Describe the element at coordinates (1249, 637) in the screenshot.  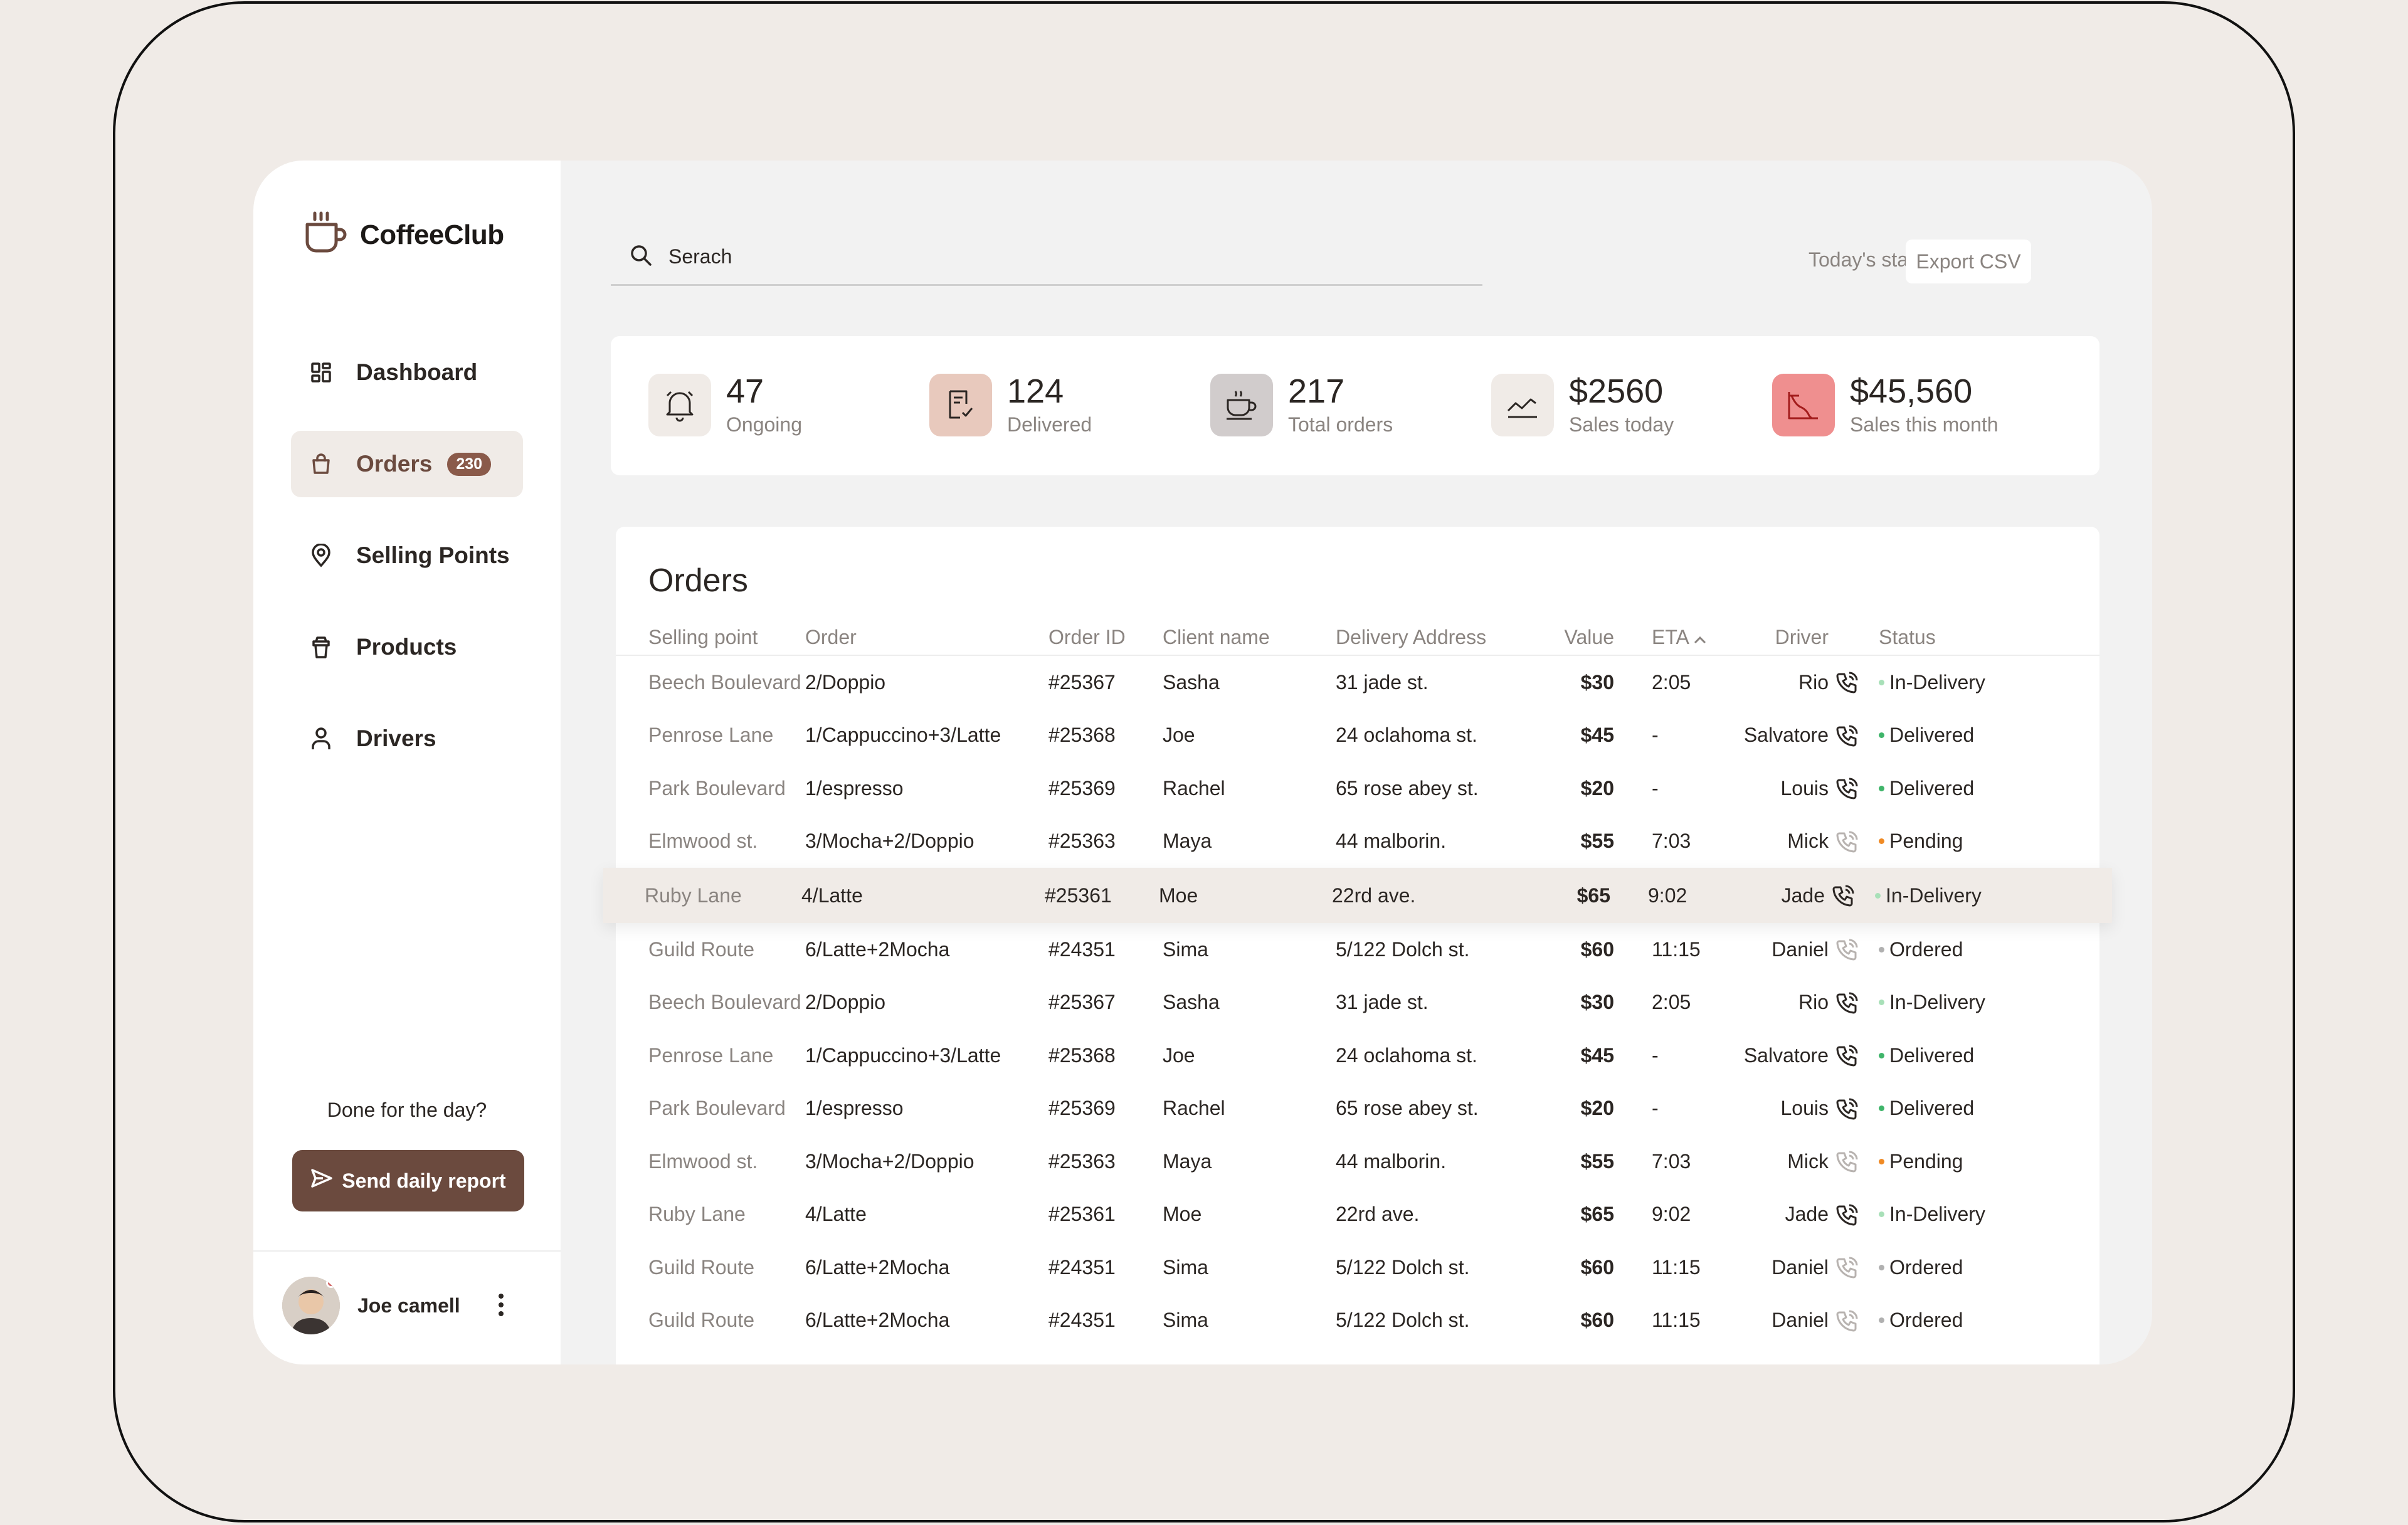
I see `column-header: Client name` at that location.